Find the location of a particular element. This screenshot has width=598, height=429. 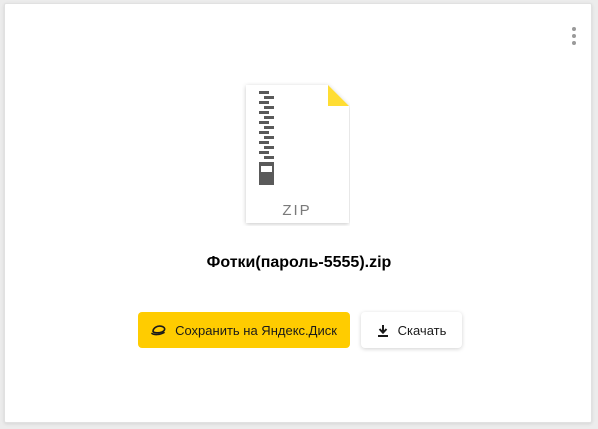

download-button: Скачать is located at coordinates (411, 330).